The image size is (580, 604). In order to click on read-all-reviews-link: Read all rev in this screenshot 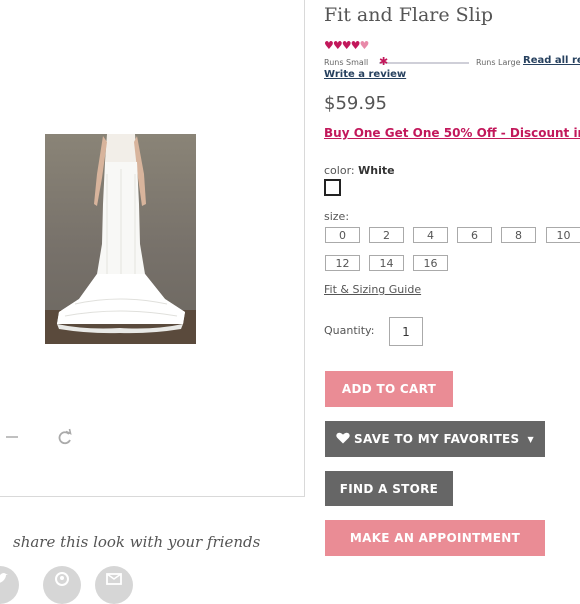, I will do `click(551, 60)`.